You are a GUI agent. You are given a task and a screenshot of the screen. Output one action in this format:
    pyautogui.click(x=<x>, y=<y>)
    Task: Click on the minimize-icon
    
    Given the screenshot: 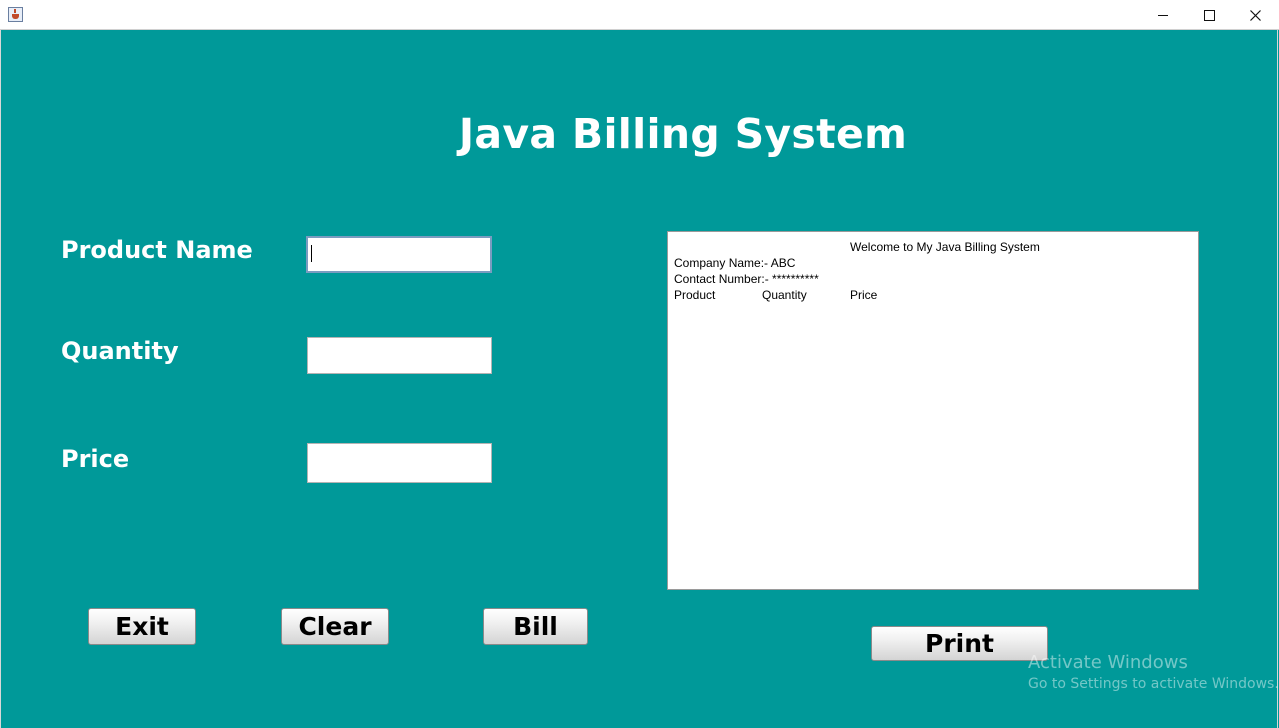 What is the action you would take?
    pyautogui.click(x=1163, y=15)
    